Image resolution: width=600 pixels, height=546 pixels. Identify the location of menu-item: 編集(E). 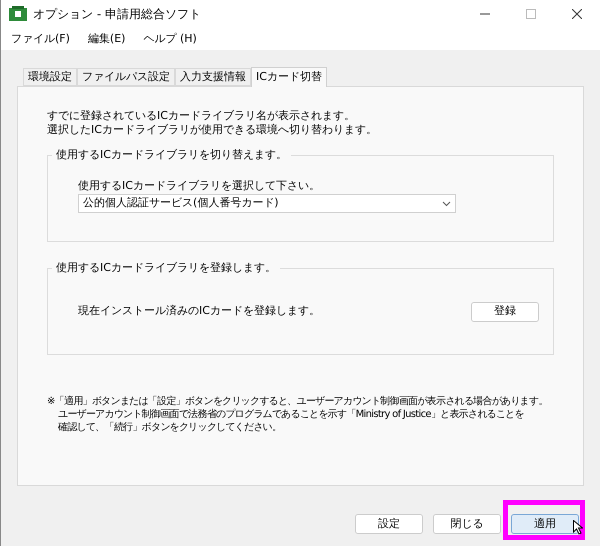
(107, 39).